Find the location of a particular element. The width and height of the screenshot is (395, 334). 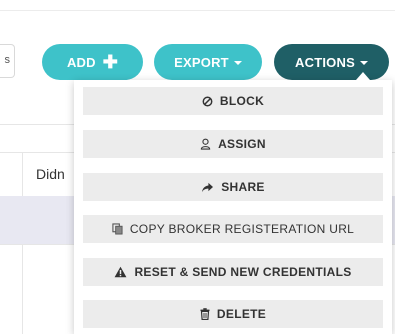

warning-icon is located at coordinates (120, 272).